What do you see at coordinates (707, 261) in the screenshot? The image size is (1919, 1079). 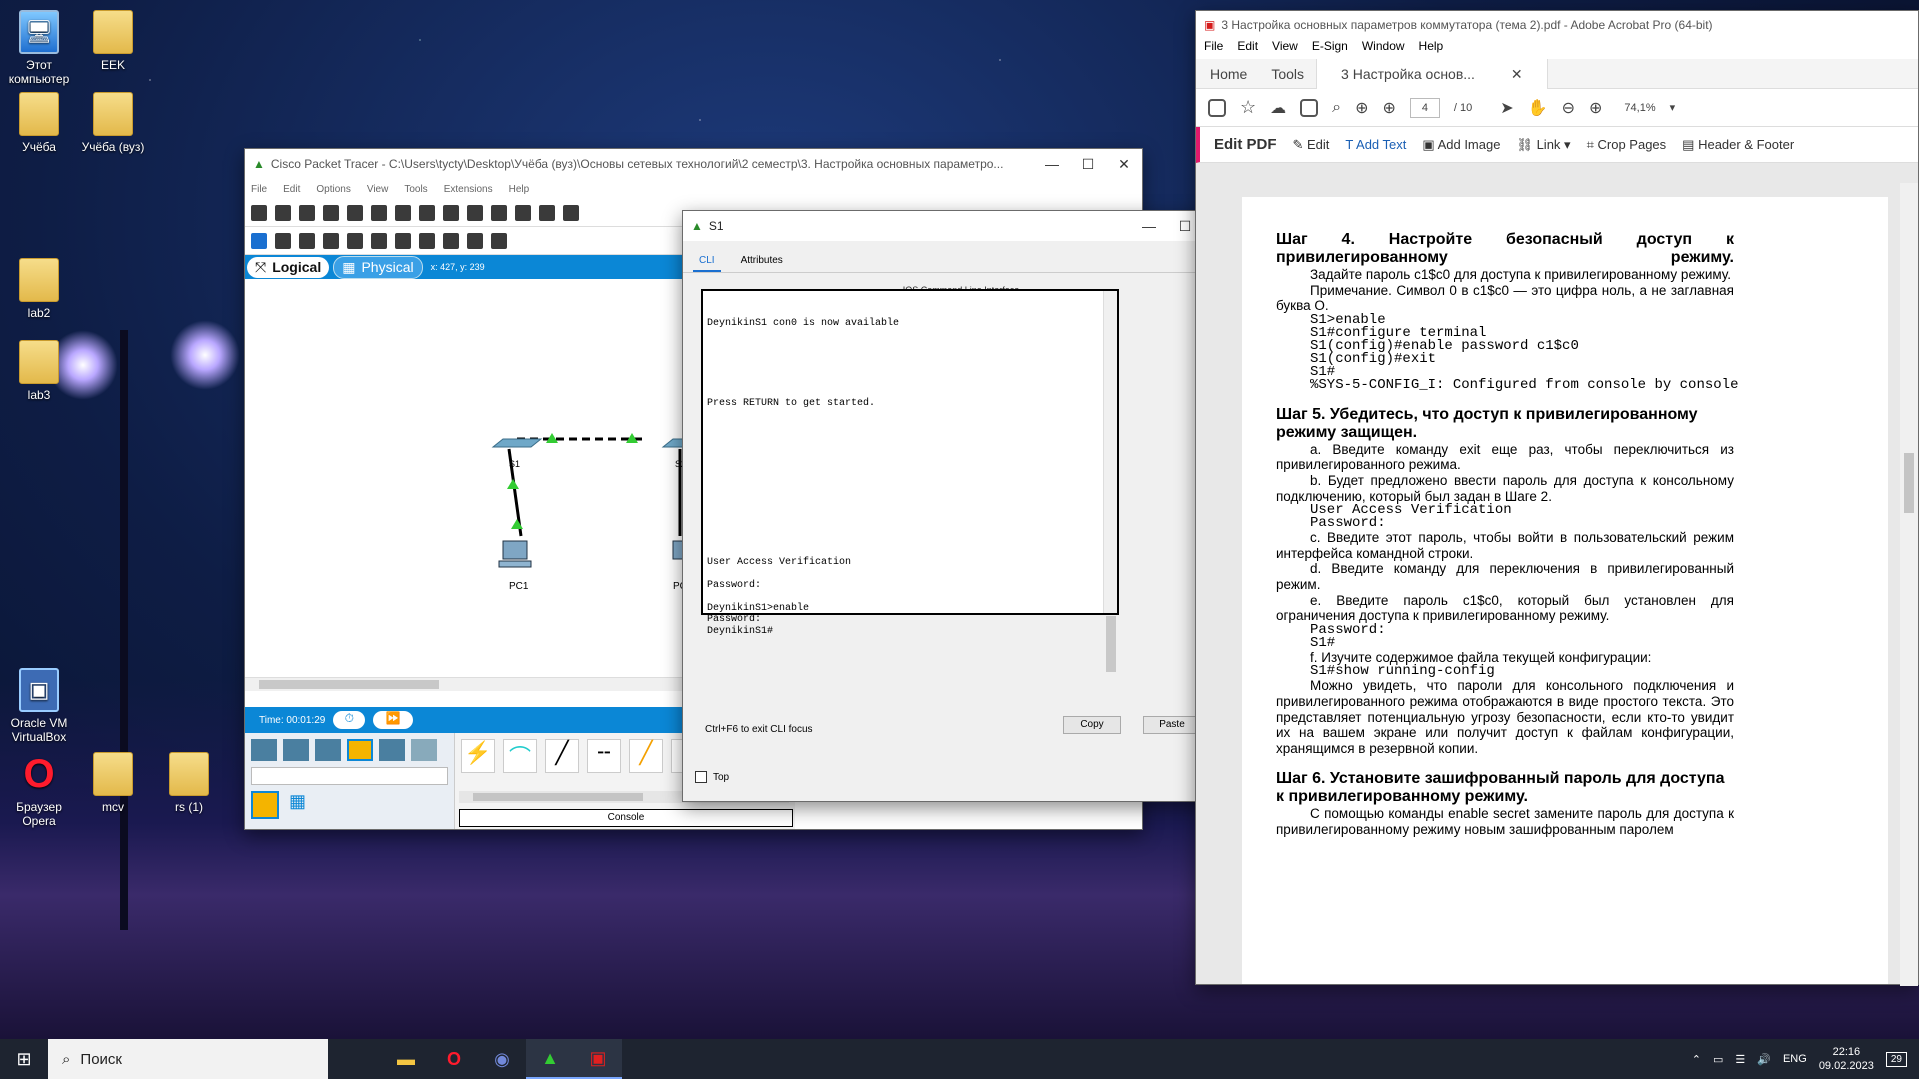 I see `tab-cli: CLI` at bounding box center [707, 261].